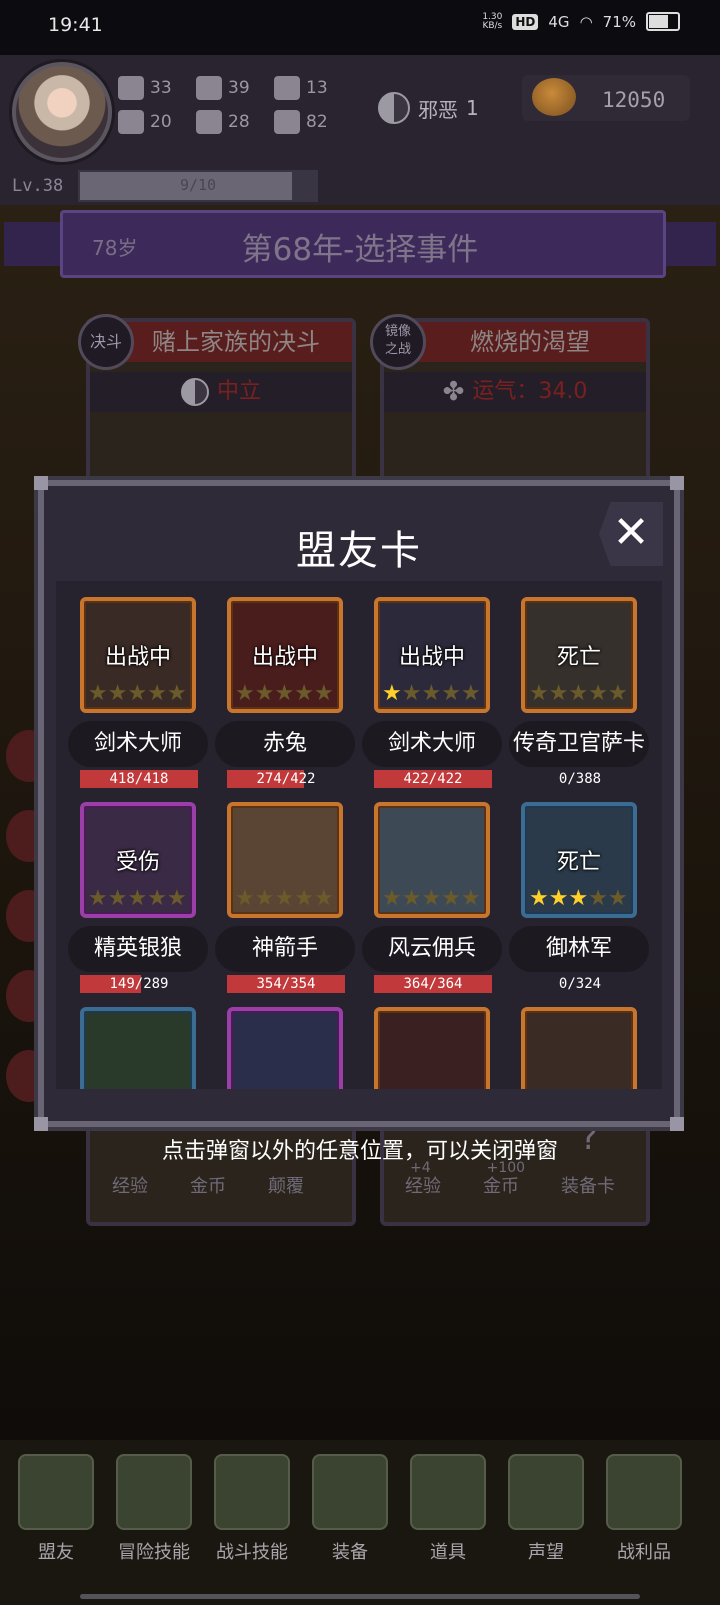  What do you see at coordinates (530, 342) in the screenshot?
I see `event-card-title: 燃烧的渴望` at bounding box center [530, 342].